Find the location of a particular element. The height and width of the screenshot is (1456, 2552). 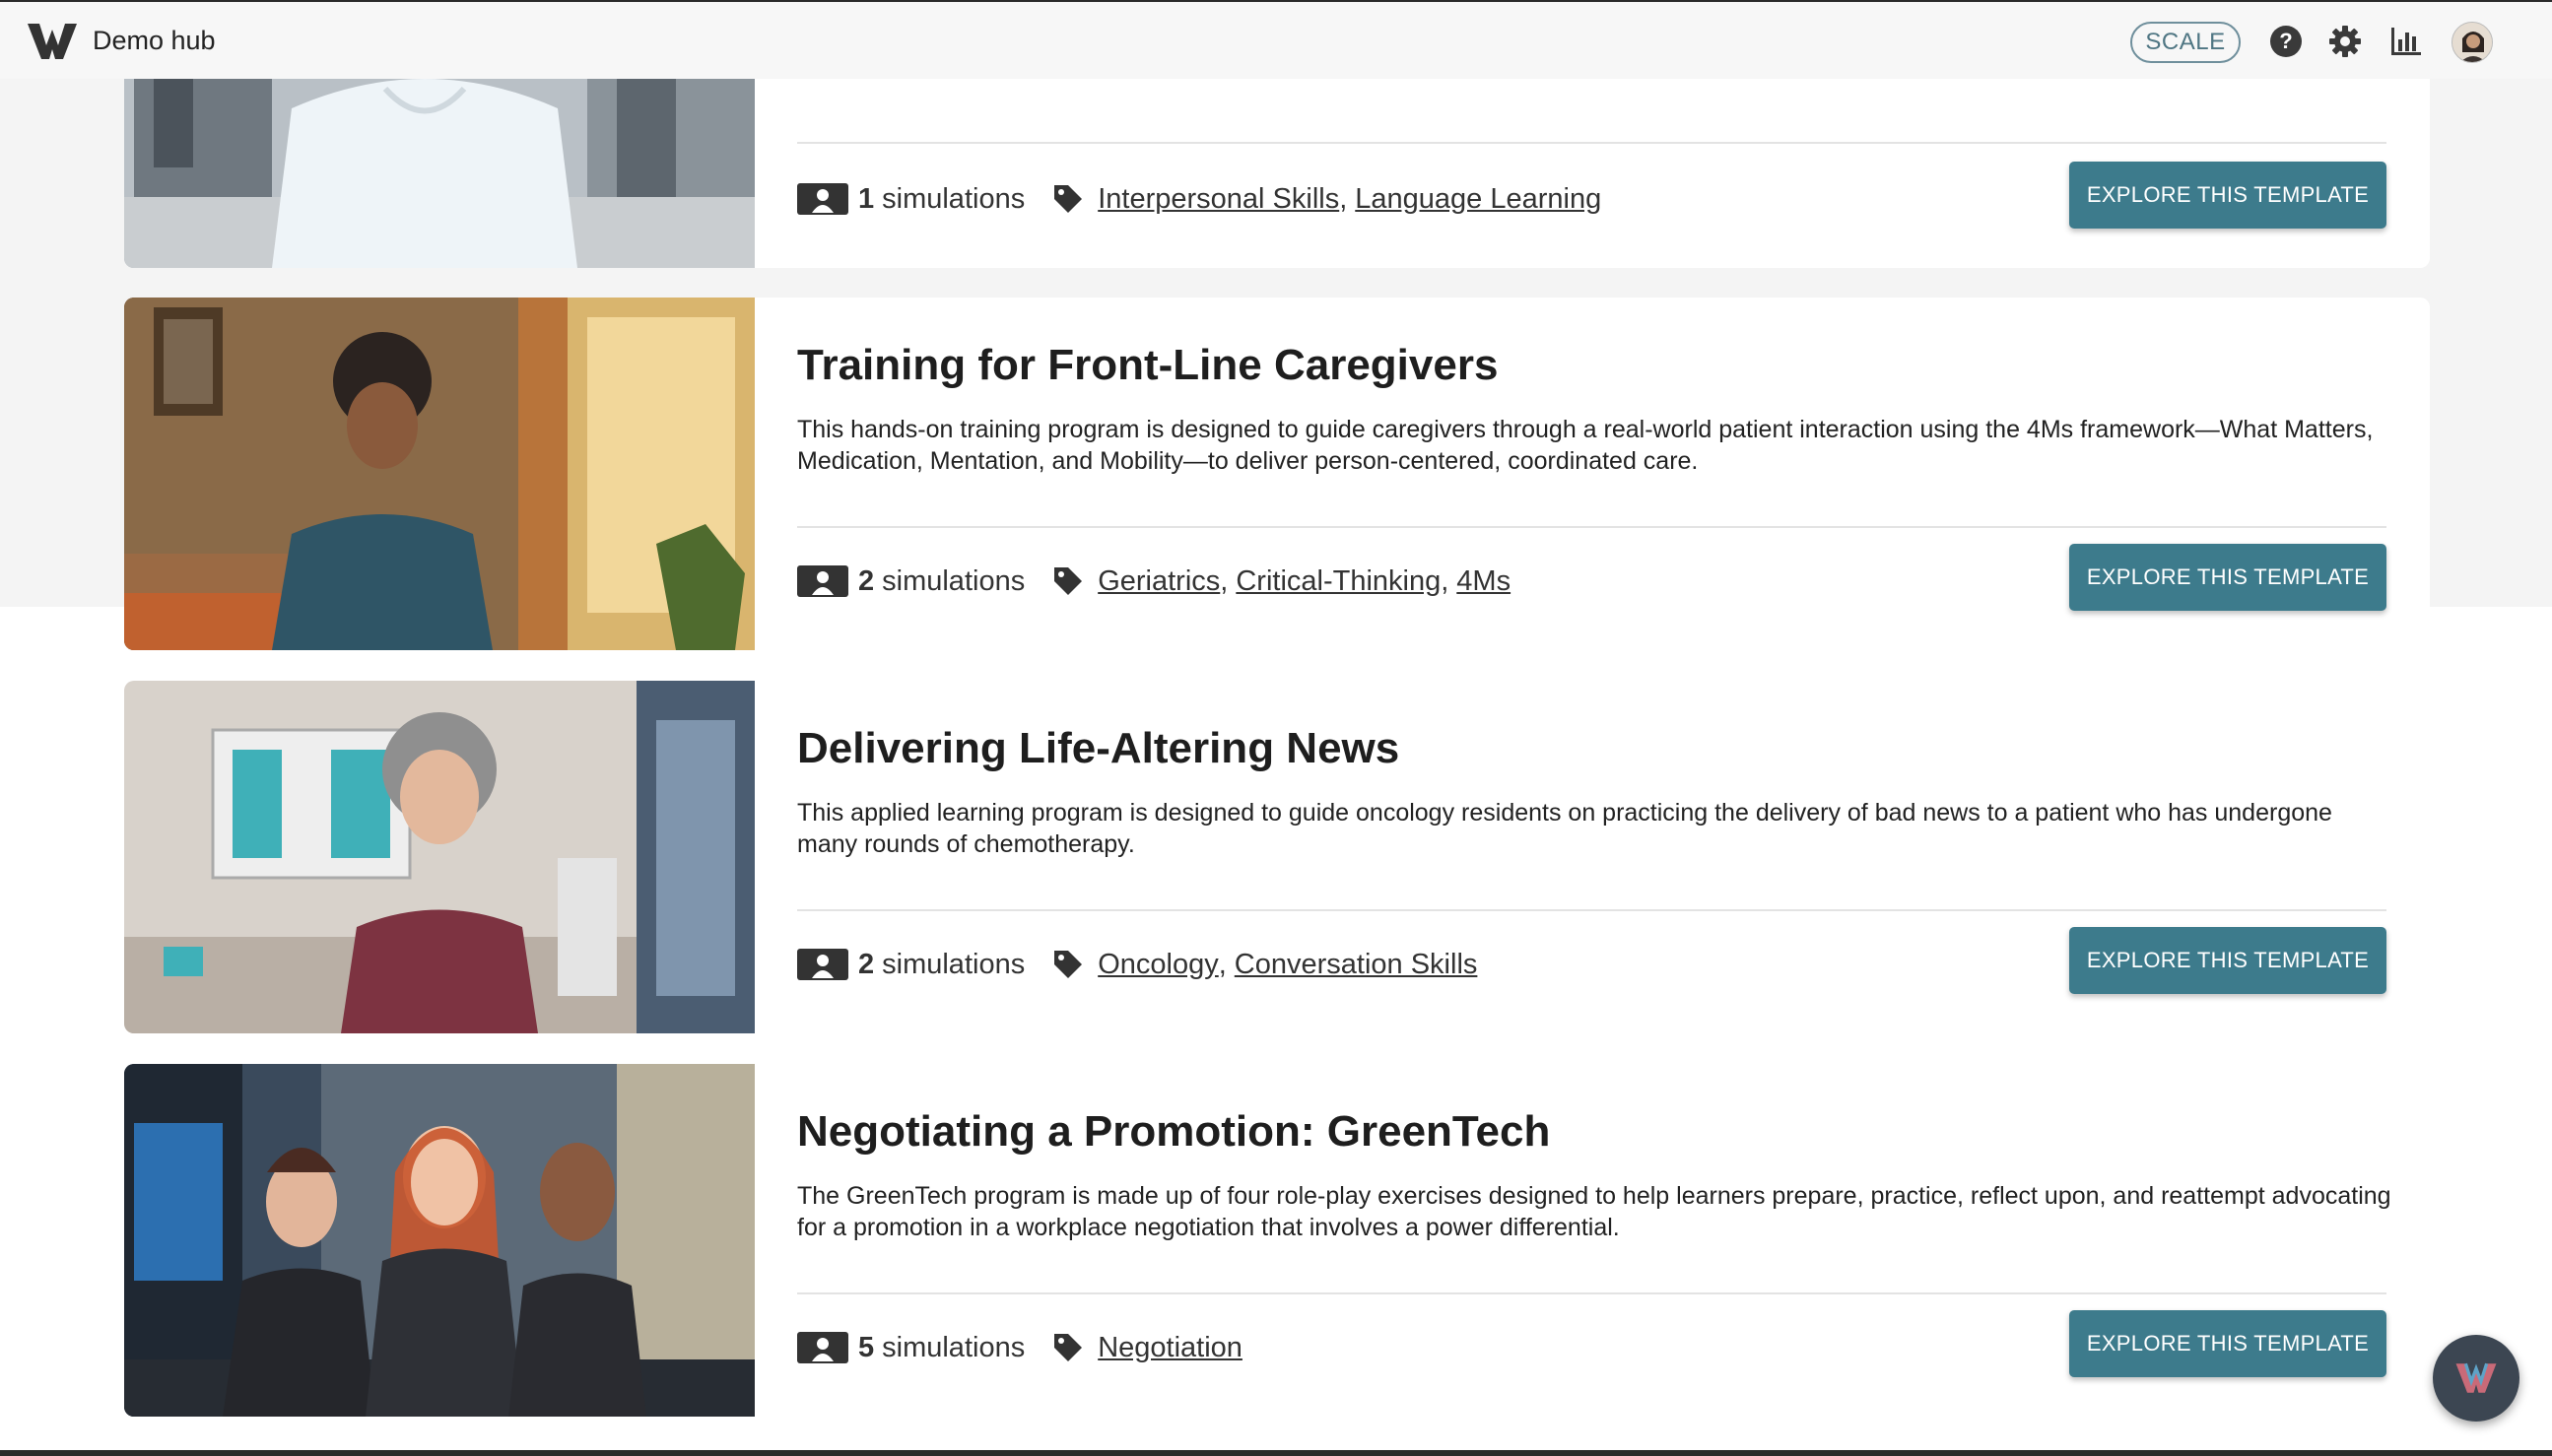

window-bottom-edge is located at coordinates (1276, 1453).